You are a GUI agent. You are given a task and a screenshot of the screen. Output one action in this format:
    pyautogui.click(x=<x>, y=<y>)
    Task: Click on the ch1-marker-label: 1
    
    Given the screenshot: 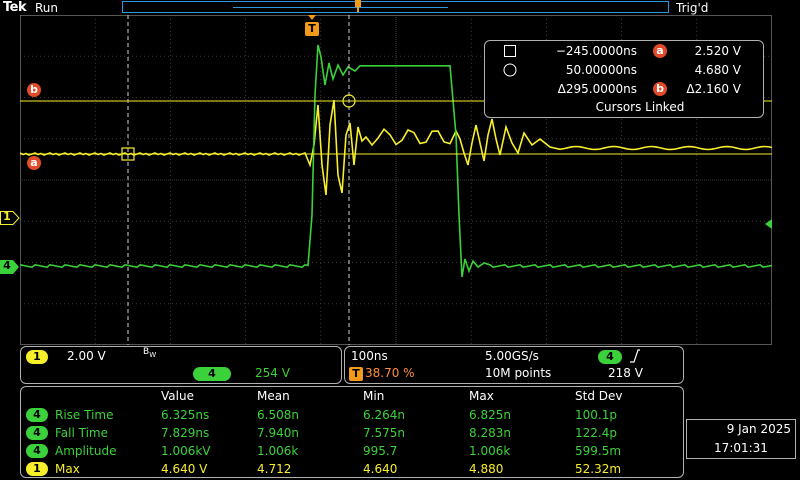 What is the action you would take?
    pyautogui.click(x=7, y=216)
    